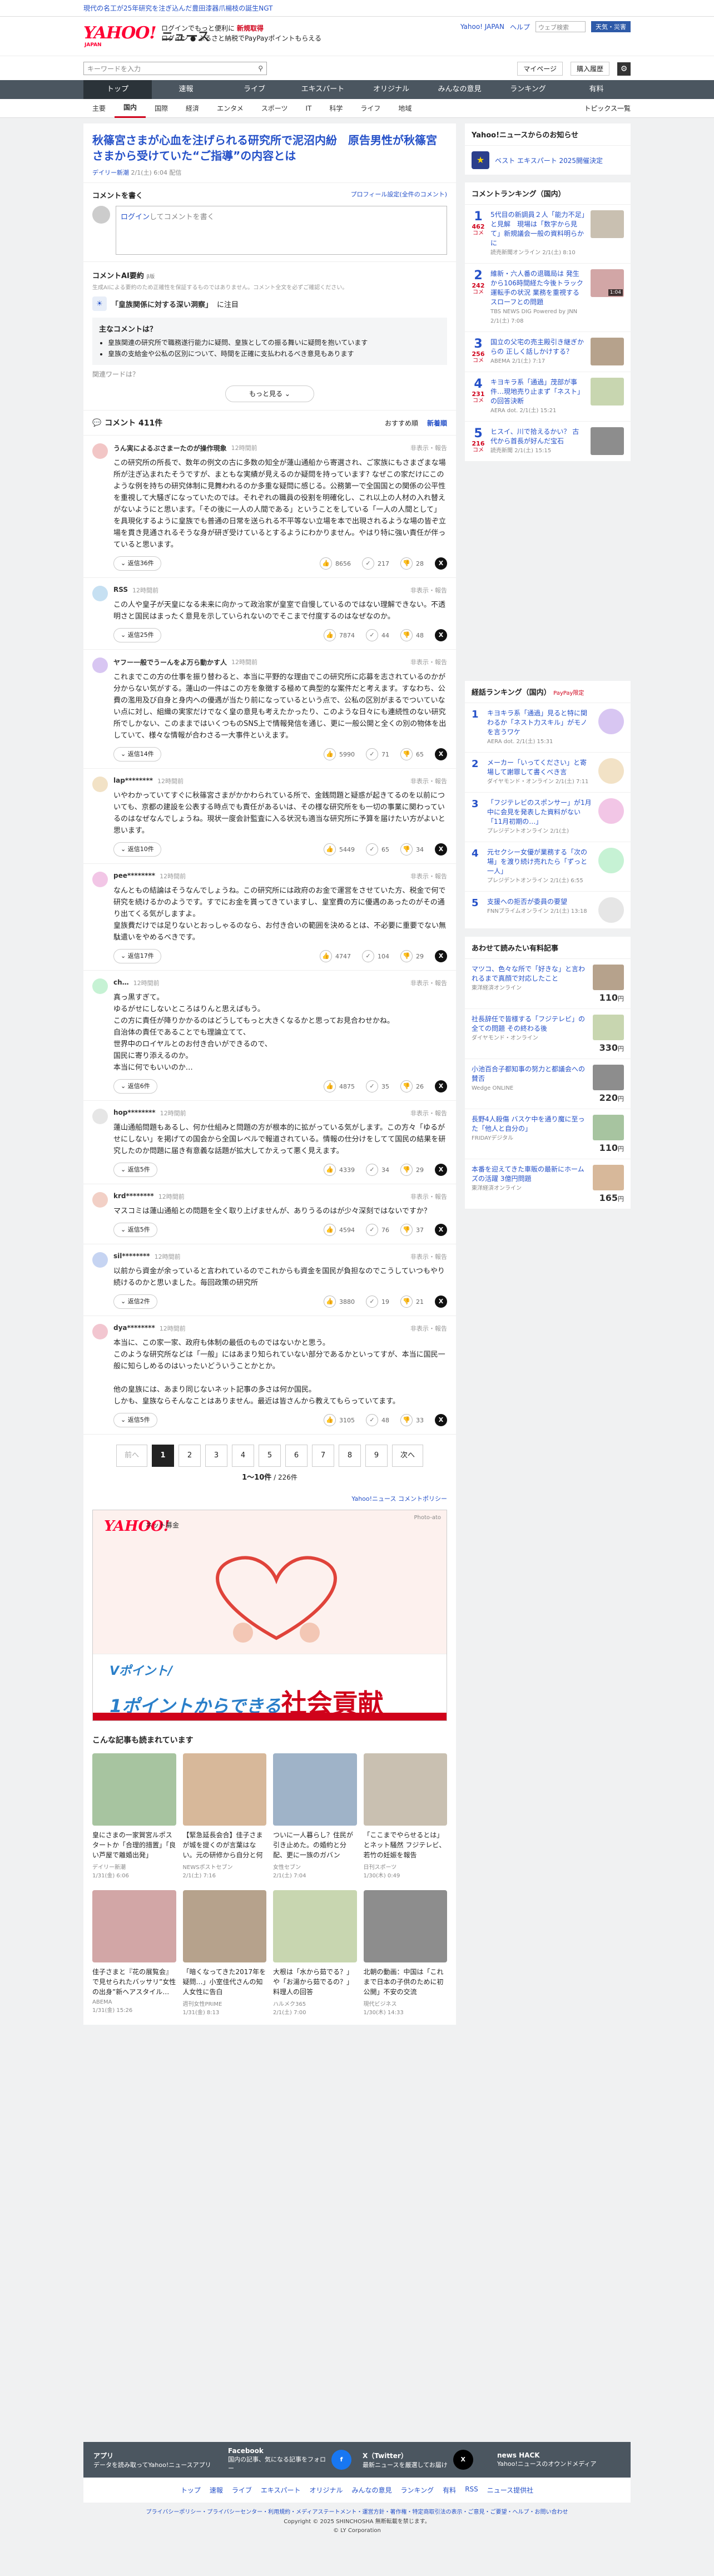 This screenshot has width=714, height=2576. Describe the element at coordinates (607, 108) in the screenshot. I see `topics-list-link: トピックス一覧` at that location.